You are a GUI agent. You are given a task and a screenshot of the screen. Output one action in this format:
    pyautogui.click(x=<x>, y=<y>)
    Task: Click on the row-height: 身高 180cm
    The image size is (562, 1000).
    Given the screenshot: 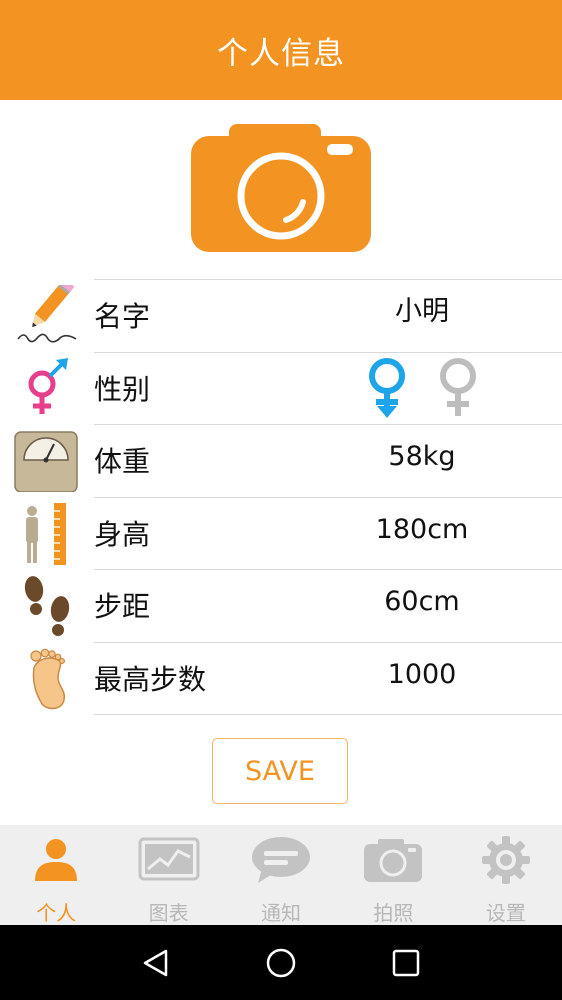 What is the action you would take?
    pyautogui.click(x=281, y=533)
    